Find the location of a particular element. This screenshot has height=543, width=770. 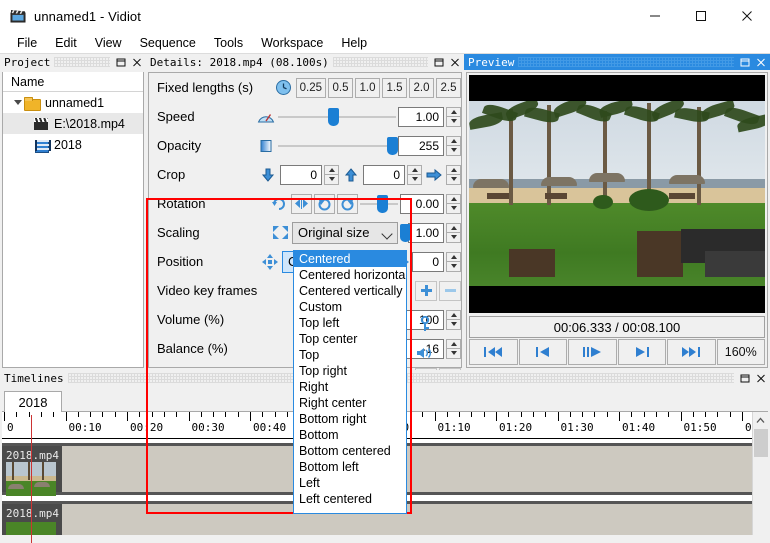

scroll-up-icon is located at coordinates (760, 420).